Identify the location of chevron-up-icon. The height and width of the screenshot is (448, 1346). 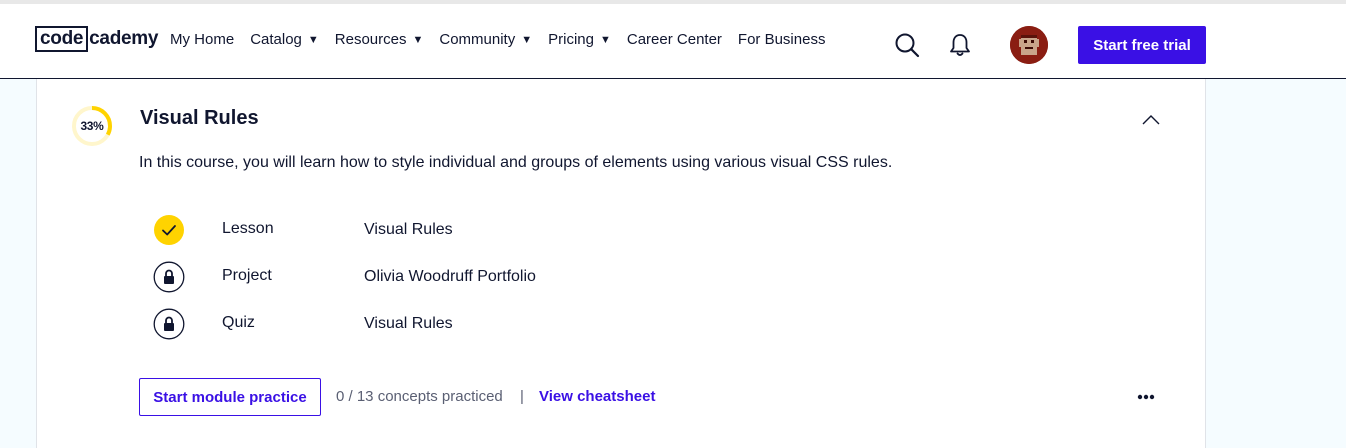
(1151, 120).